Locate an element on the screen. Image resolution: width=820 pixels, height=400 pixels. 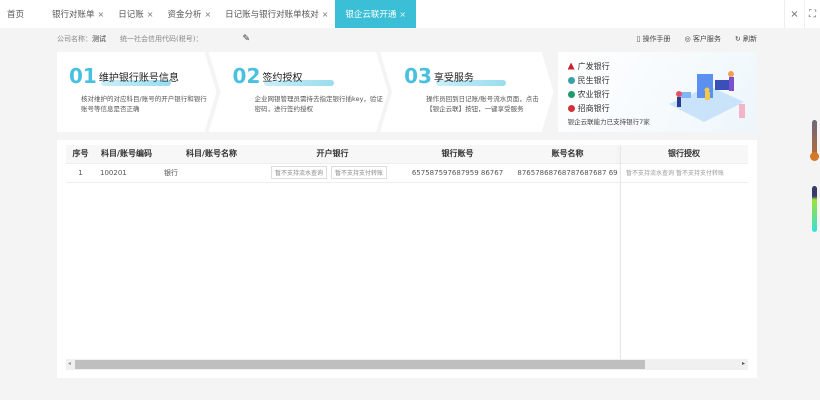
cell-bank: 暂不支持流水查询 暂不支持支付转账 is located at coordinates (332, 173).